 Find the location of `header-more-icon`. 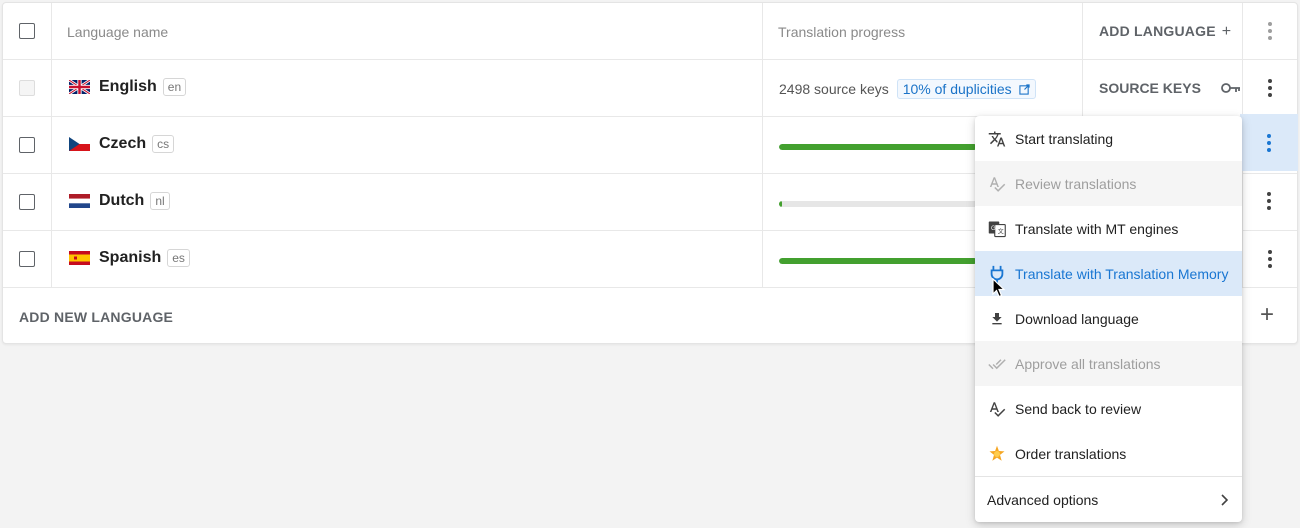

header-more-icon is located at coordinates (1270, 31).